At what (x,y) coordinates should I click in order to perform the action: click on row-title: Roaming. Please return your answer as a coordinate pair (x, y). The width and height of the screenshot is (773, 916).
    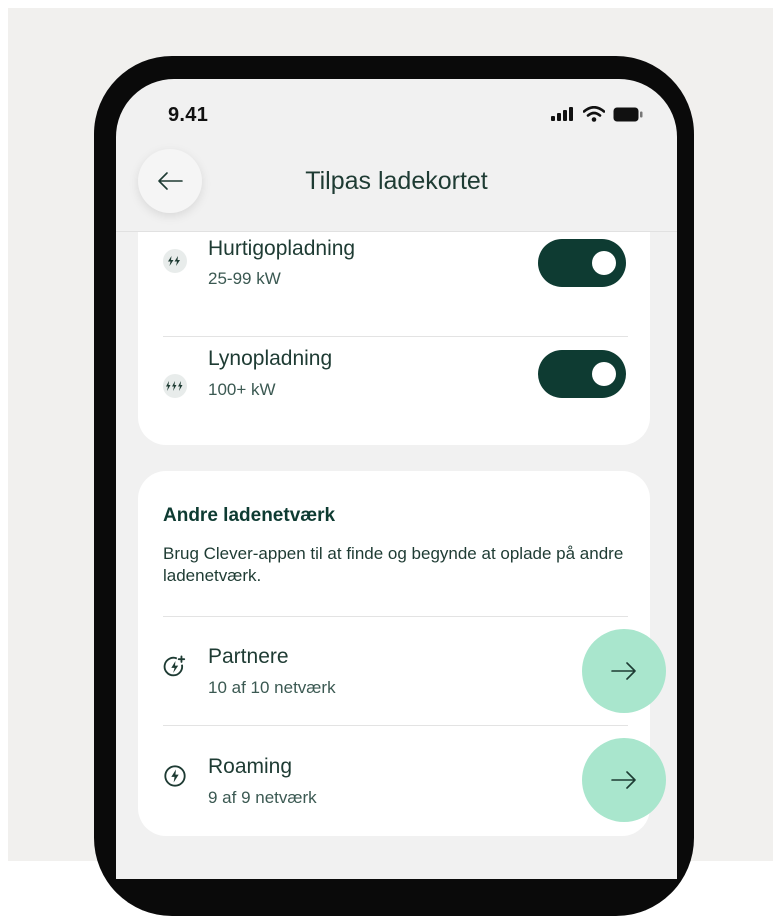
    Looking at the image, I should click on (250, 766).